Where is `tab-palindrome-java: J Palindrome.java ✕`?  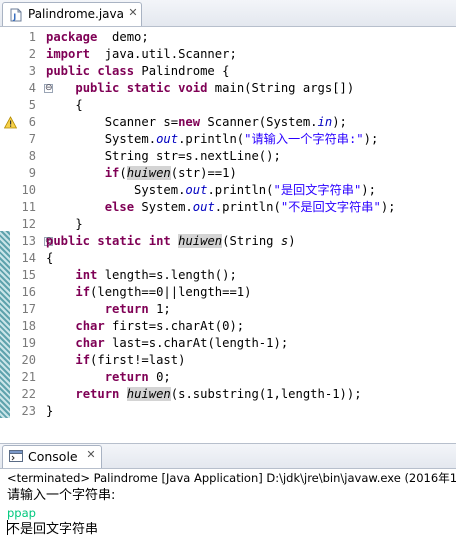
tab-palindrome-java: J Palindrome.java ✕ is located at coordinates (72, 14).